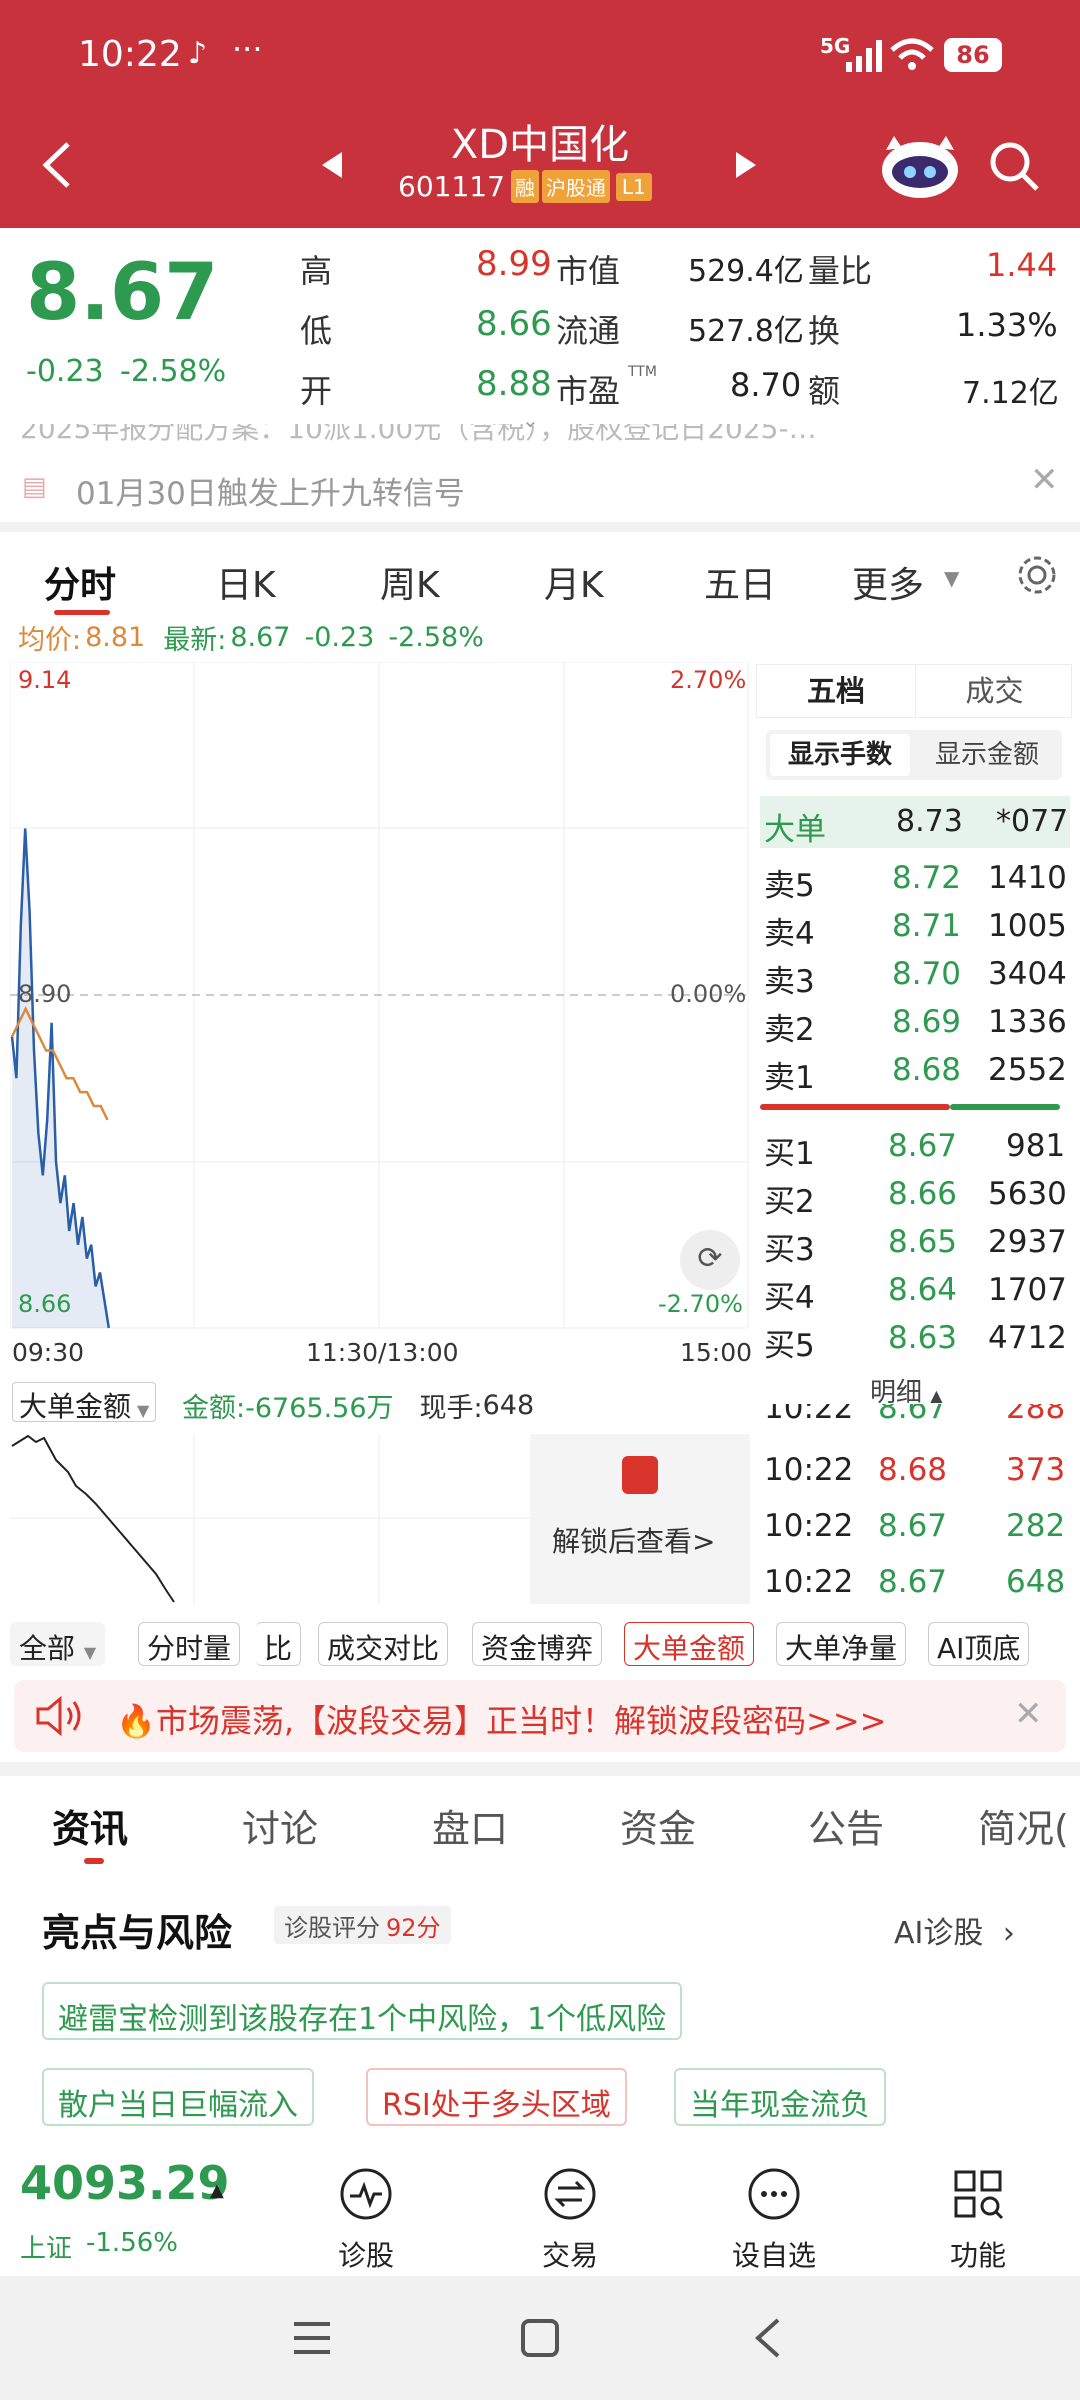  I want to click on lock-icon, so click(640, 1475).